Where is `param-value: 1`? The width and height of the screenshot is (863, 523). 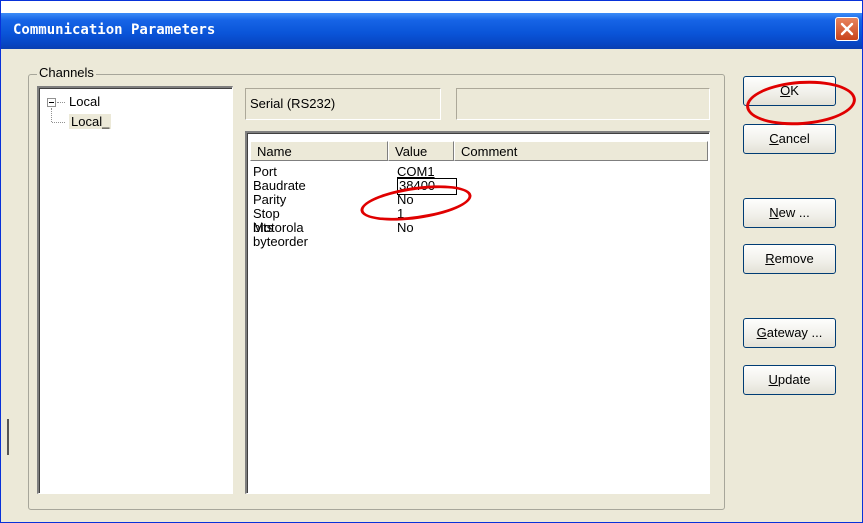 param-value: 1 is located at coordinates (400, 214).